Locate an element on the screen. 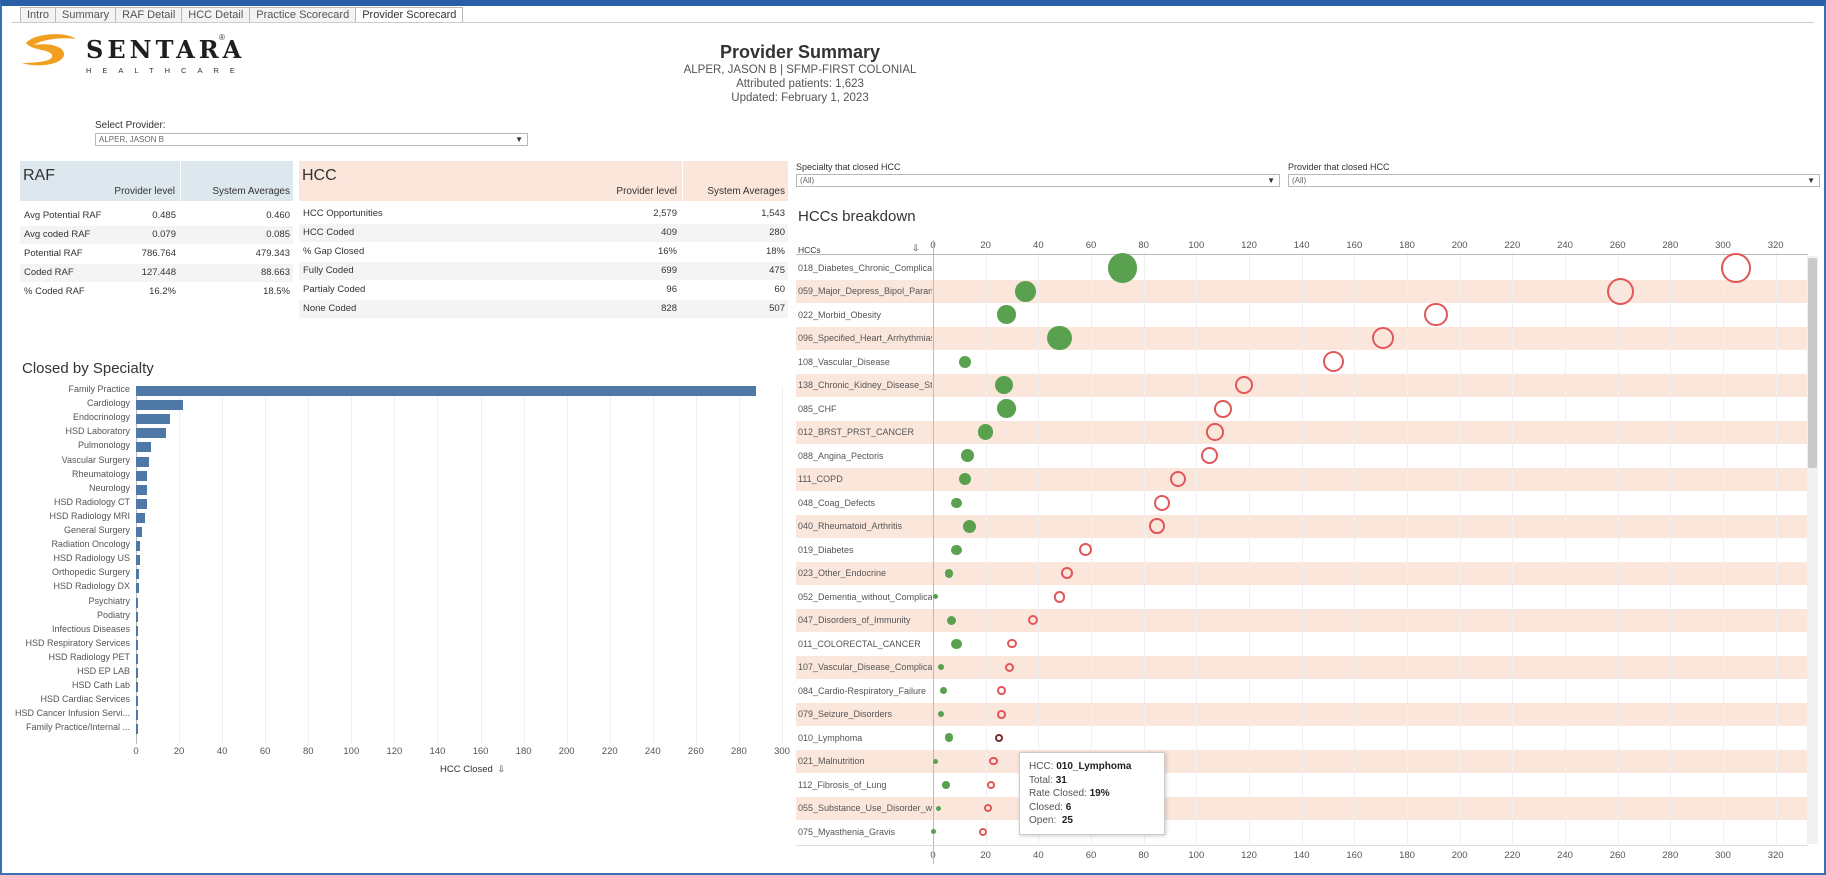  specialty-bar-label: Infectious Diseases is located at coordinates (90, 628).